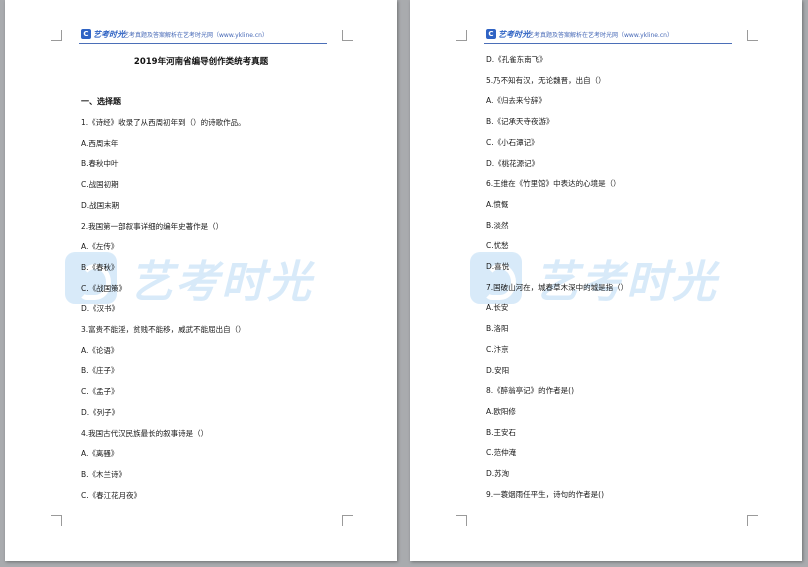 This screenshot has width=808, height=567. What do you see at coordinates (497, 204) in the screenshot?
I see `text-line: A.愤慨` at bounding box center [497, 204].